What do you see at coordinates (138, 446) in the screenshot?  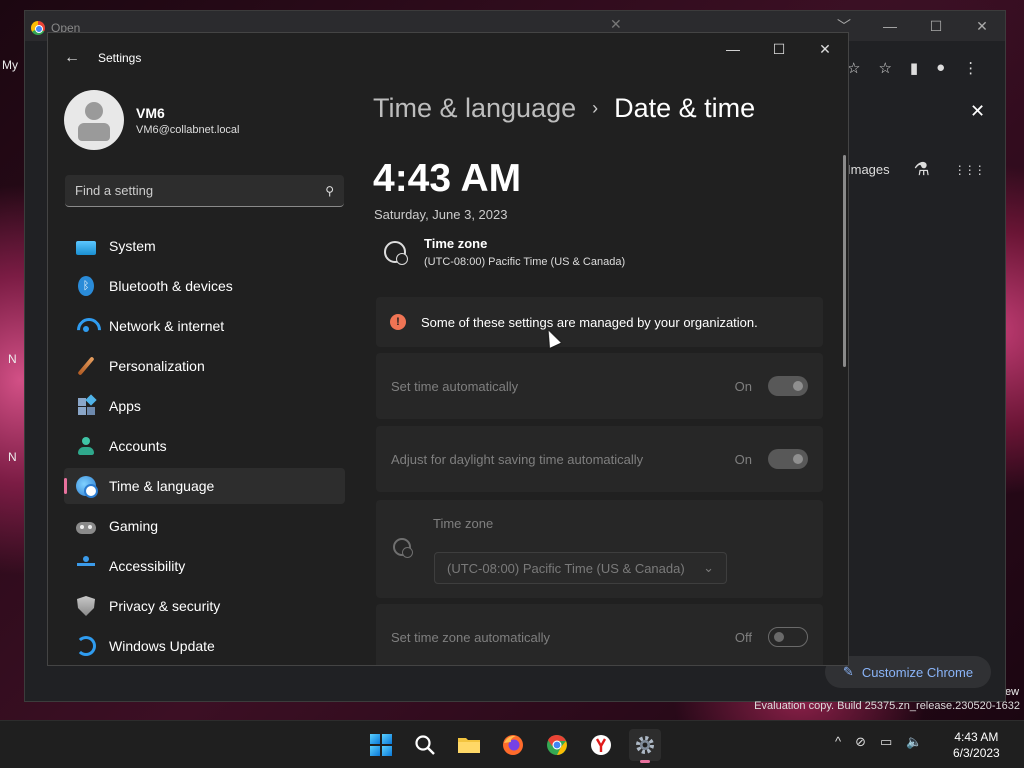 I see `sidebar-item-label: Accounts` at bounding box center [138, 446].